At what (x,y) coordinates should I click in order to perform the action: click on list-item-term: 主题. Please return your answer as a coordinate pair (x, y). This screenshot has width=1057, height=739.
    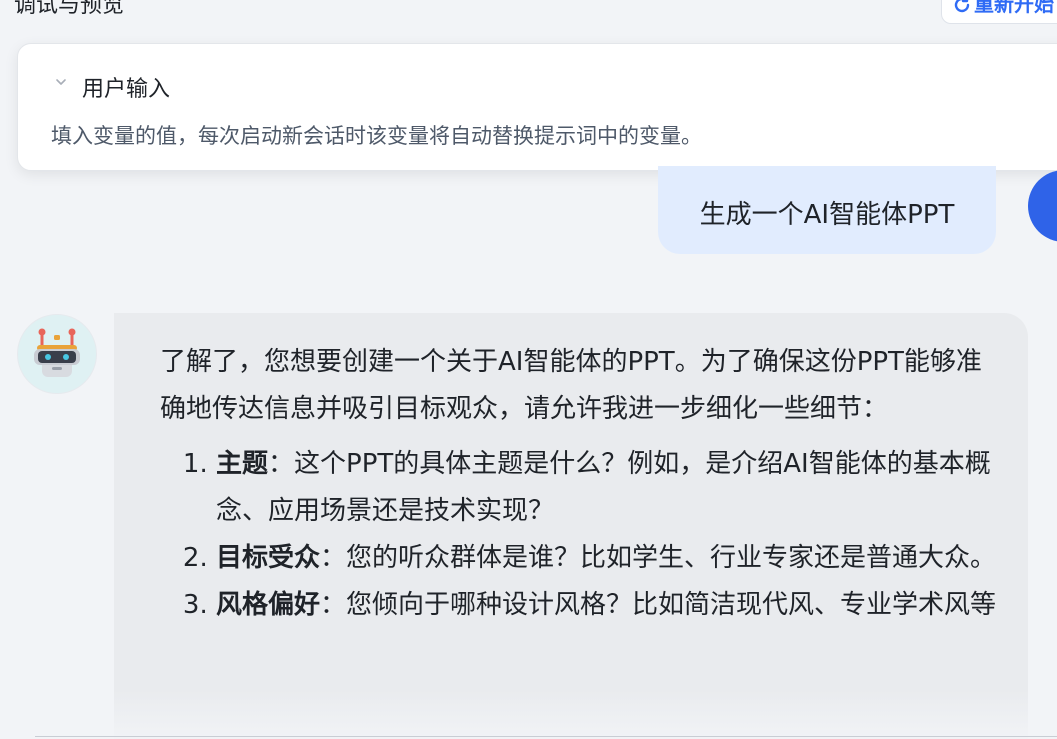
    Looking at the image, I should click on (242, 464).